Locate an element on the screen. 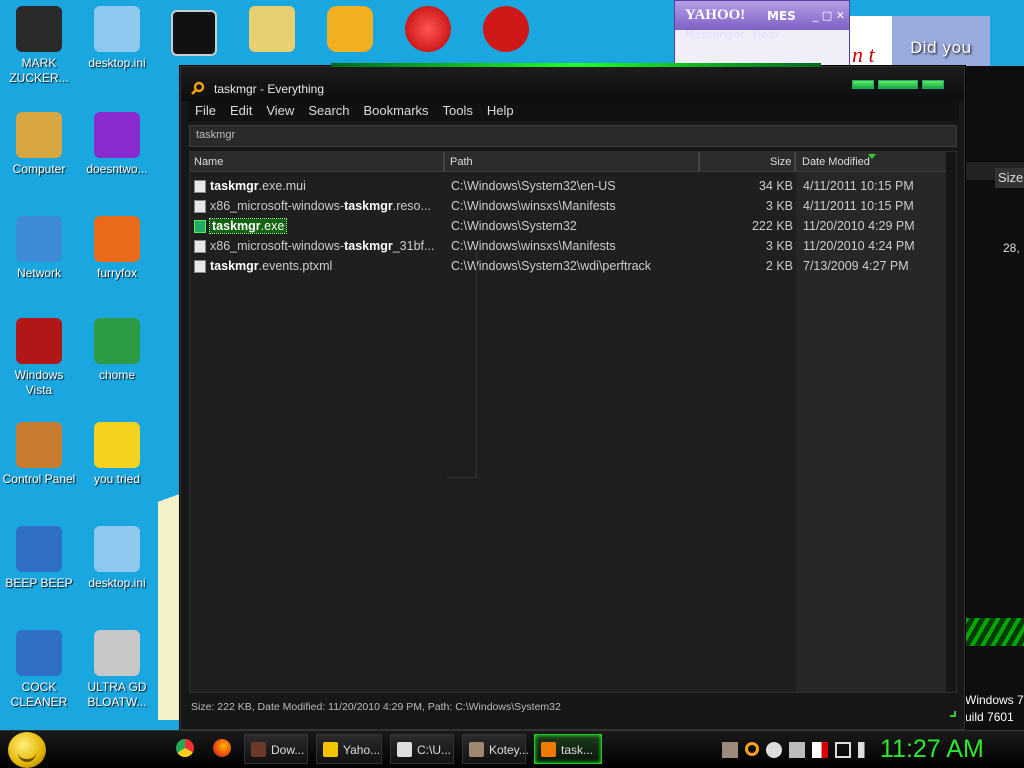  vertical-scrollbar is located at coordinates (951, 422).